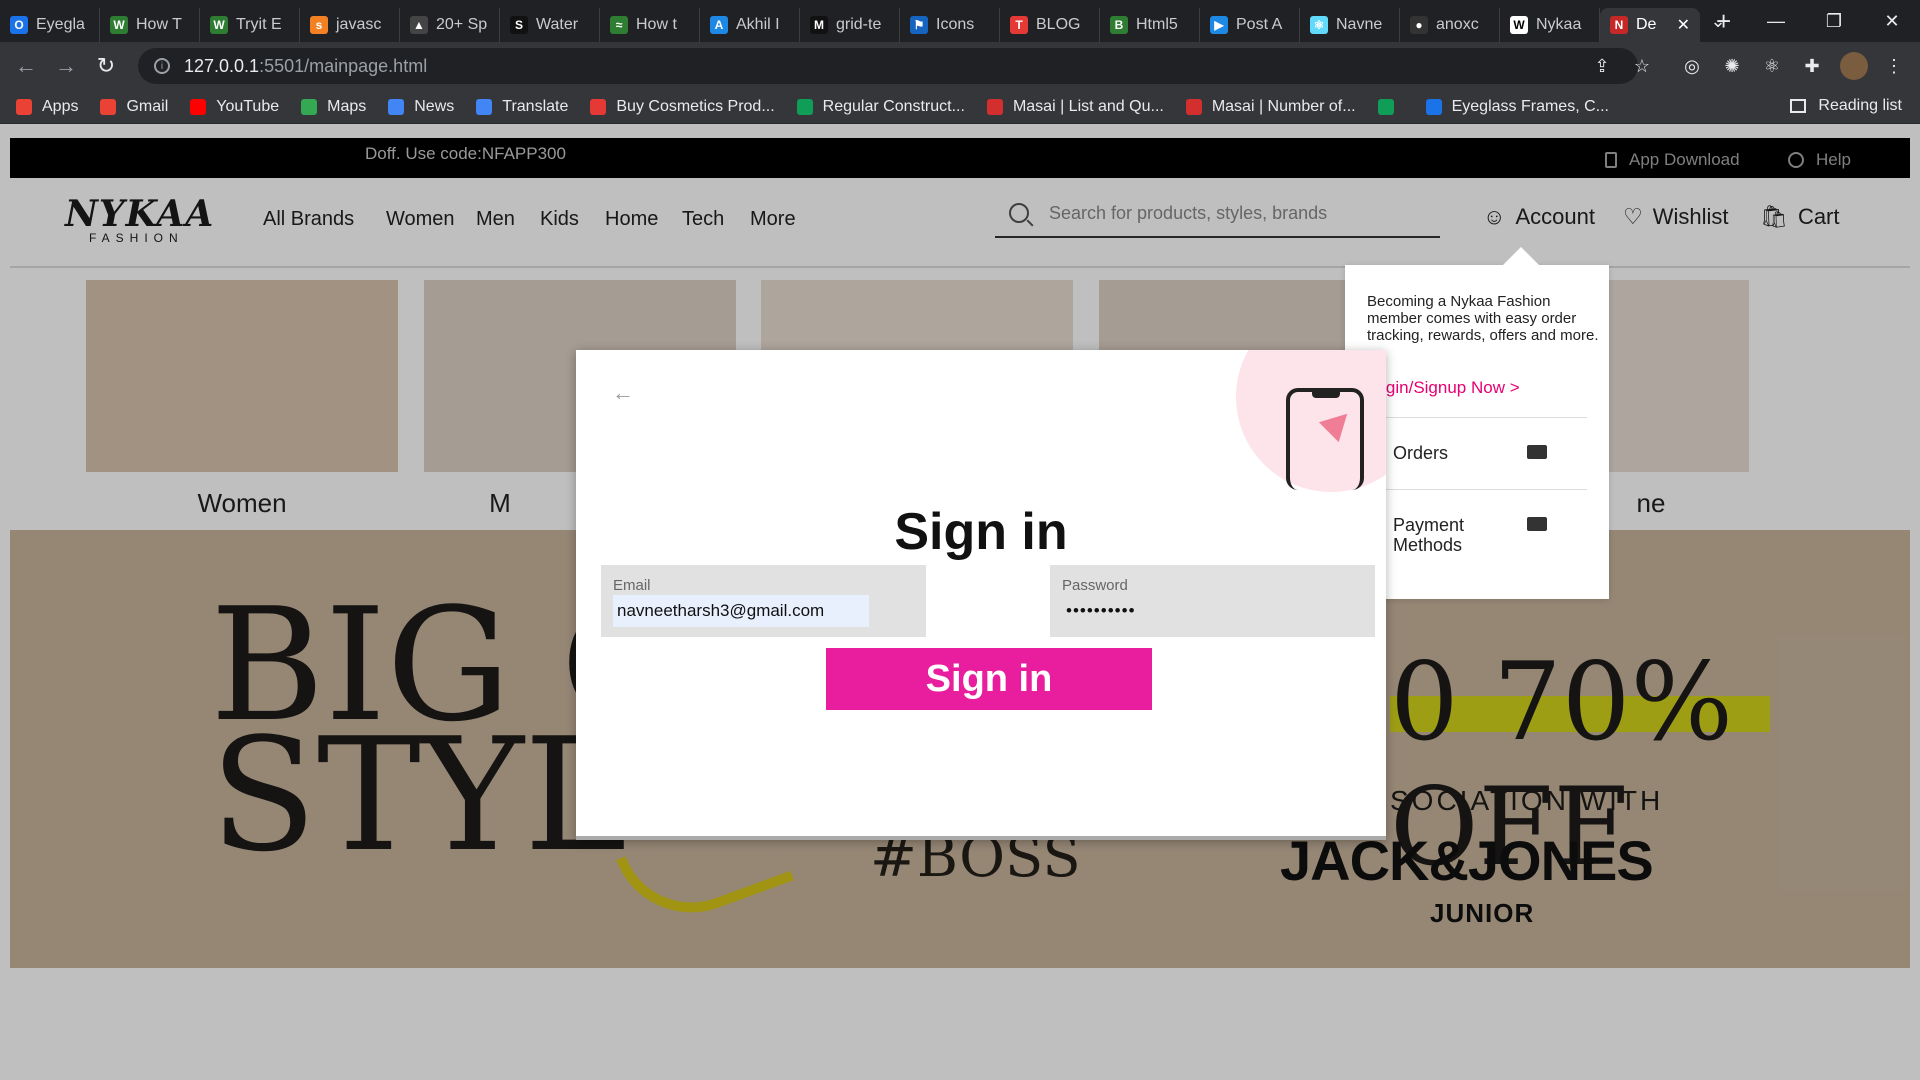 The width and height of the screenshot is (1920, 1080). I want to click on tab: ≈ How t, so click(650, 25).